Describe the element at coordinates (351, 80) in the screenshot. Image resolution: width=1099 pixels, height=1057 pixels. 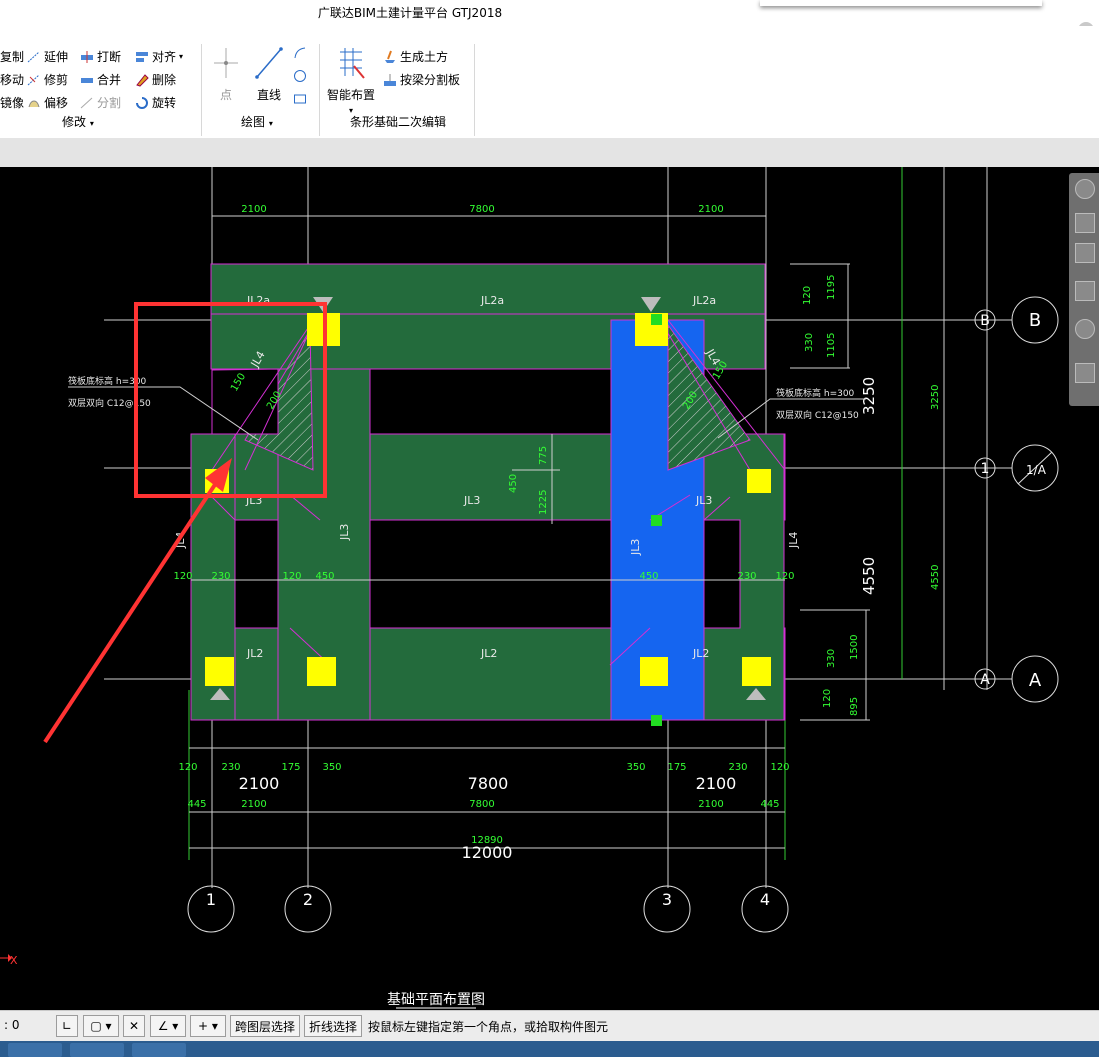
I see `smart-layout-button: 智能布置 ▾` at that location.